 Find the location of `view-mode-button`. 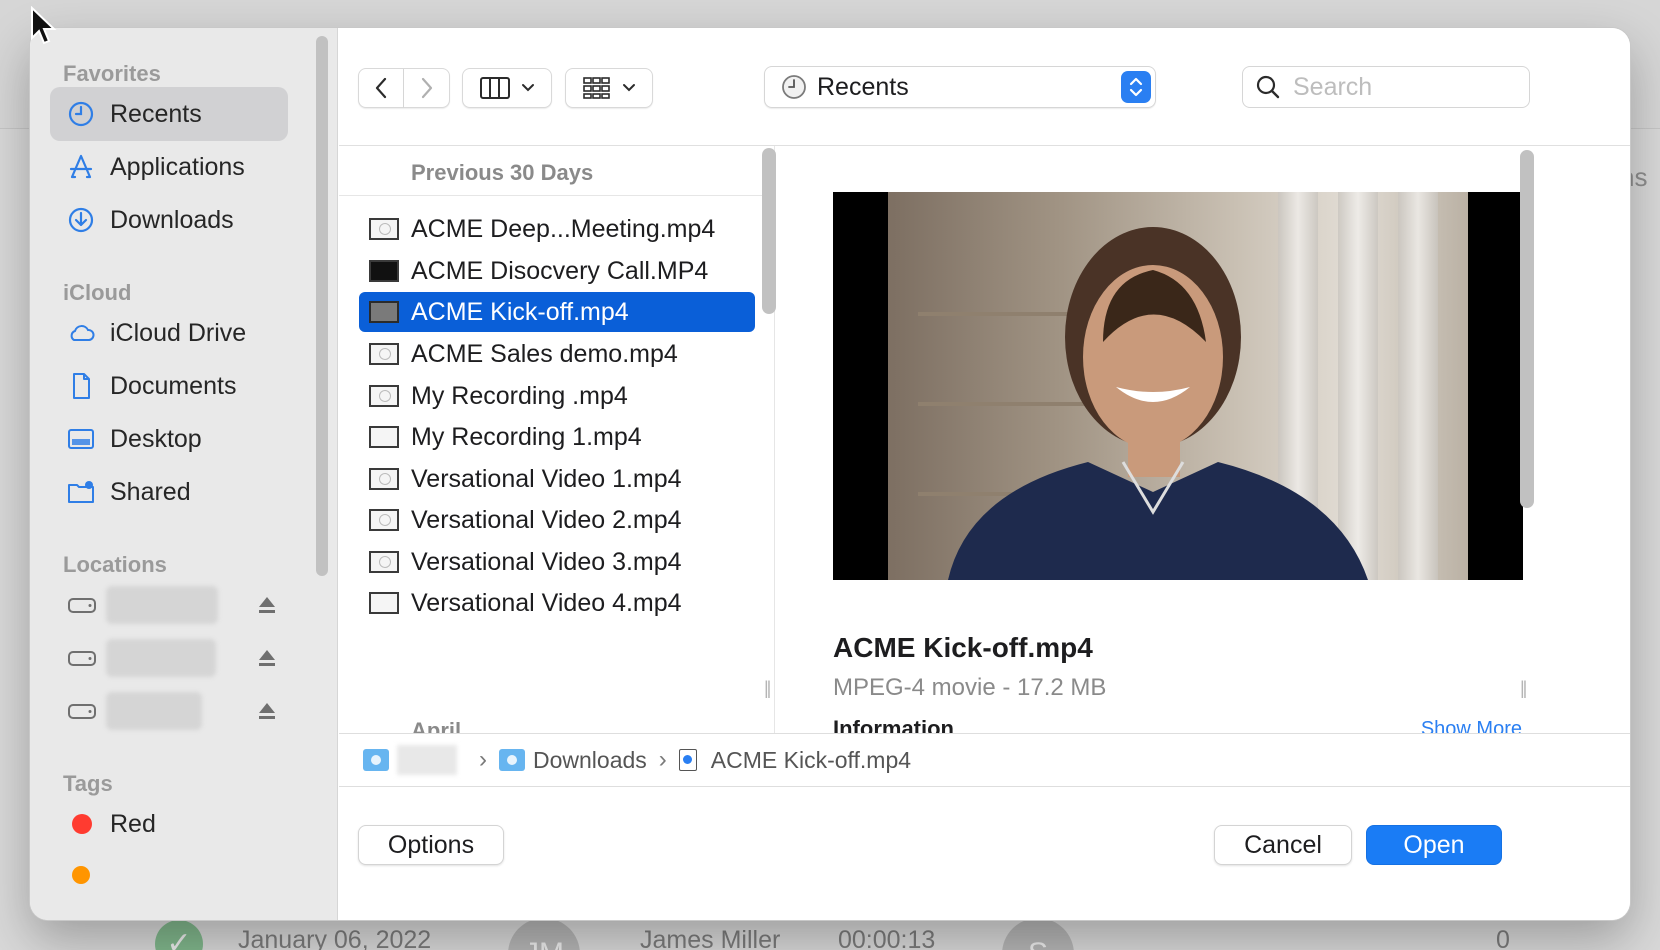

view-mode-button is located at coordinates (507, 88).